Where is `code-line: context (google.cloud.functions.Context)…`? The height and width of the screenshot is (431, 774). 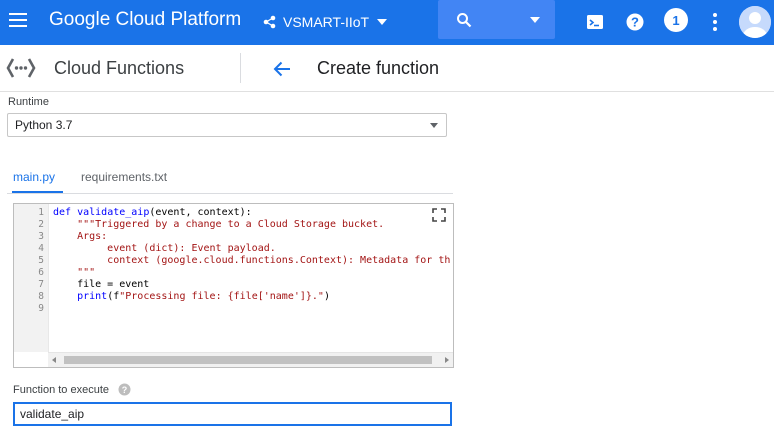
code-line: context (google.cloud.functions.Context)… is located at coordinates (251, 260).